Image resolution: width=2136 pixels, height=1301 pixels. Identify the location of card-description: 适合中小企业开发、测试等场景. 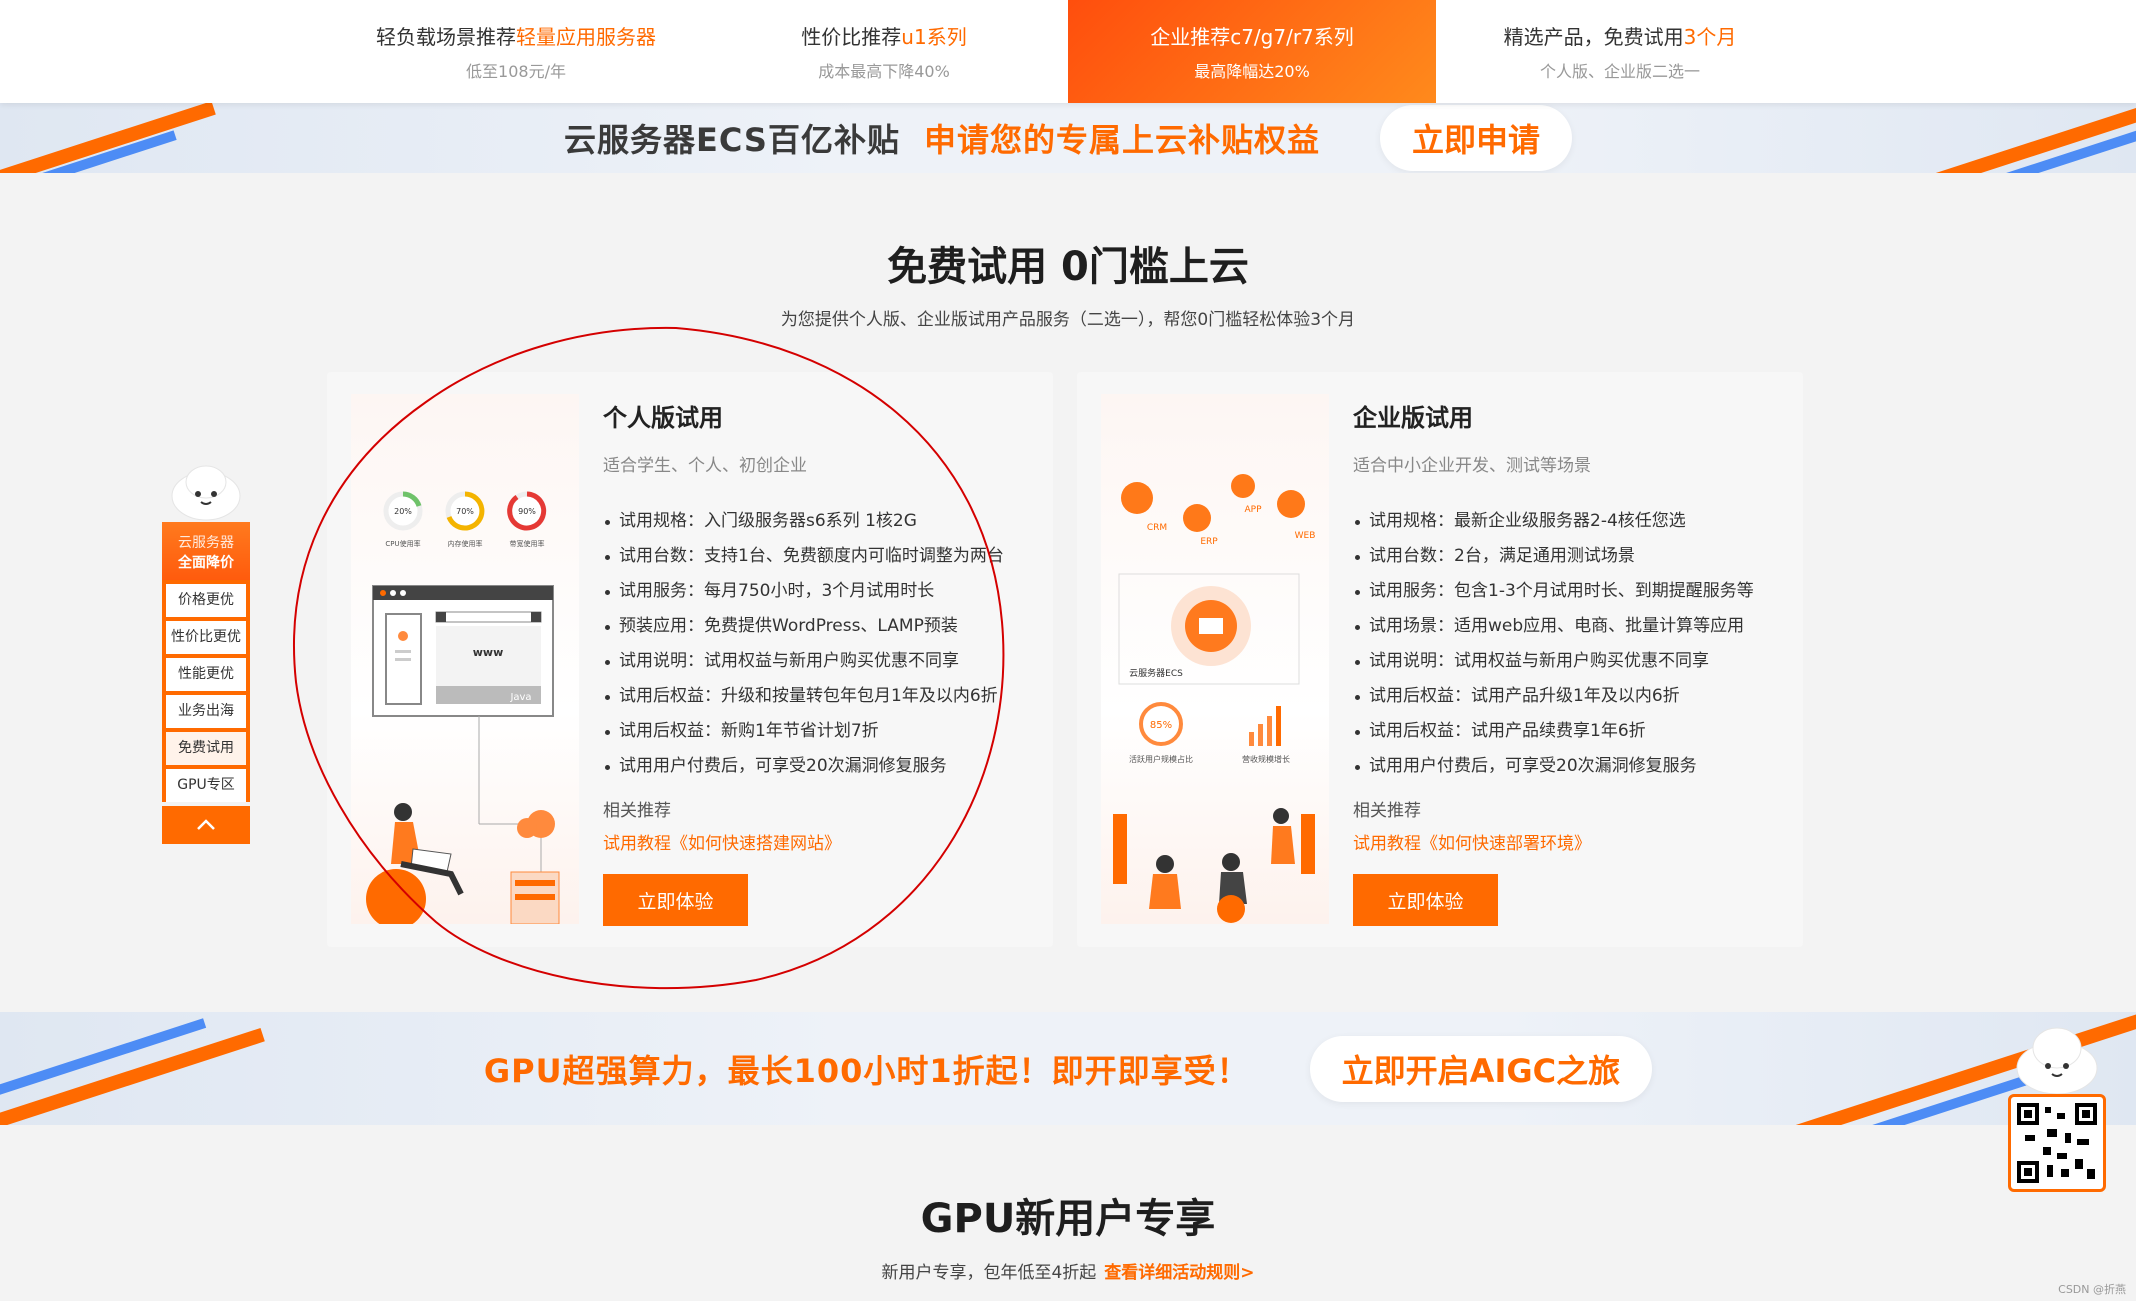
(1472, 466).